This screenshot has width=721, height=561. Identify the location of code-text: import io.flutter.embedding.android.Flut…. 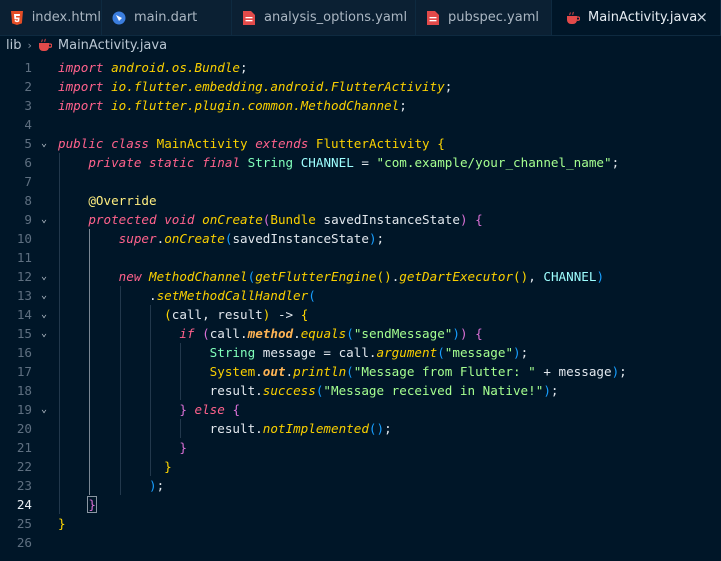
(255, 86).